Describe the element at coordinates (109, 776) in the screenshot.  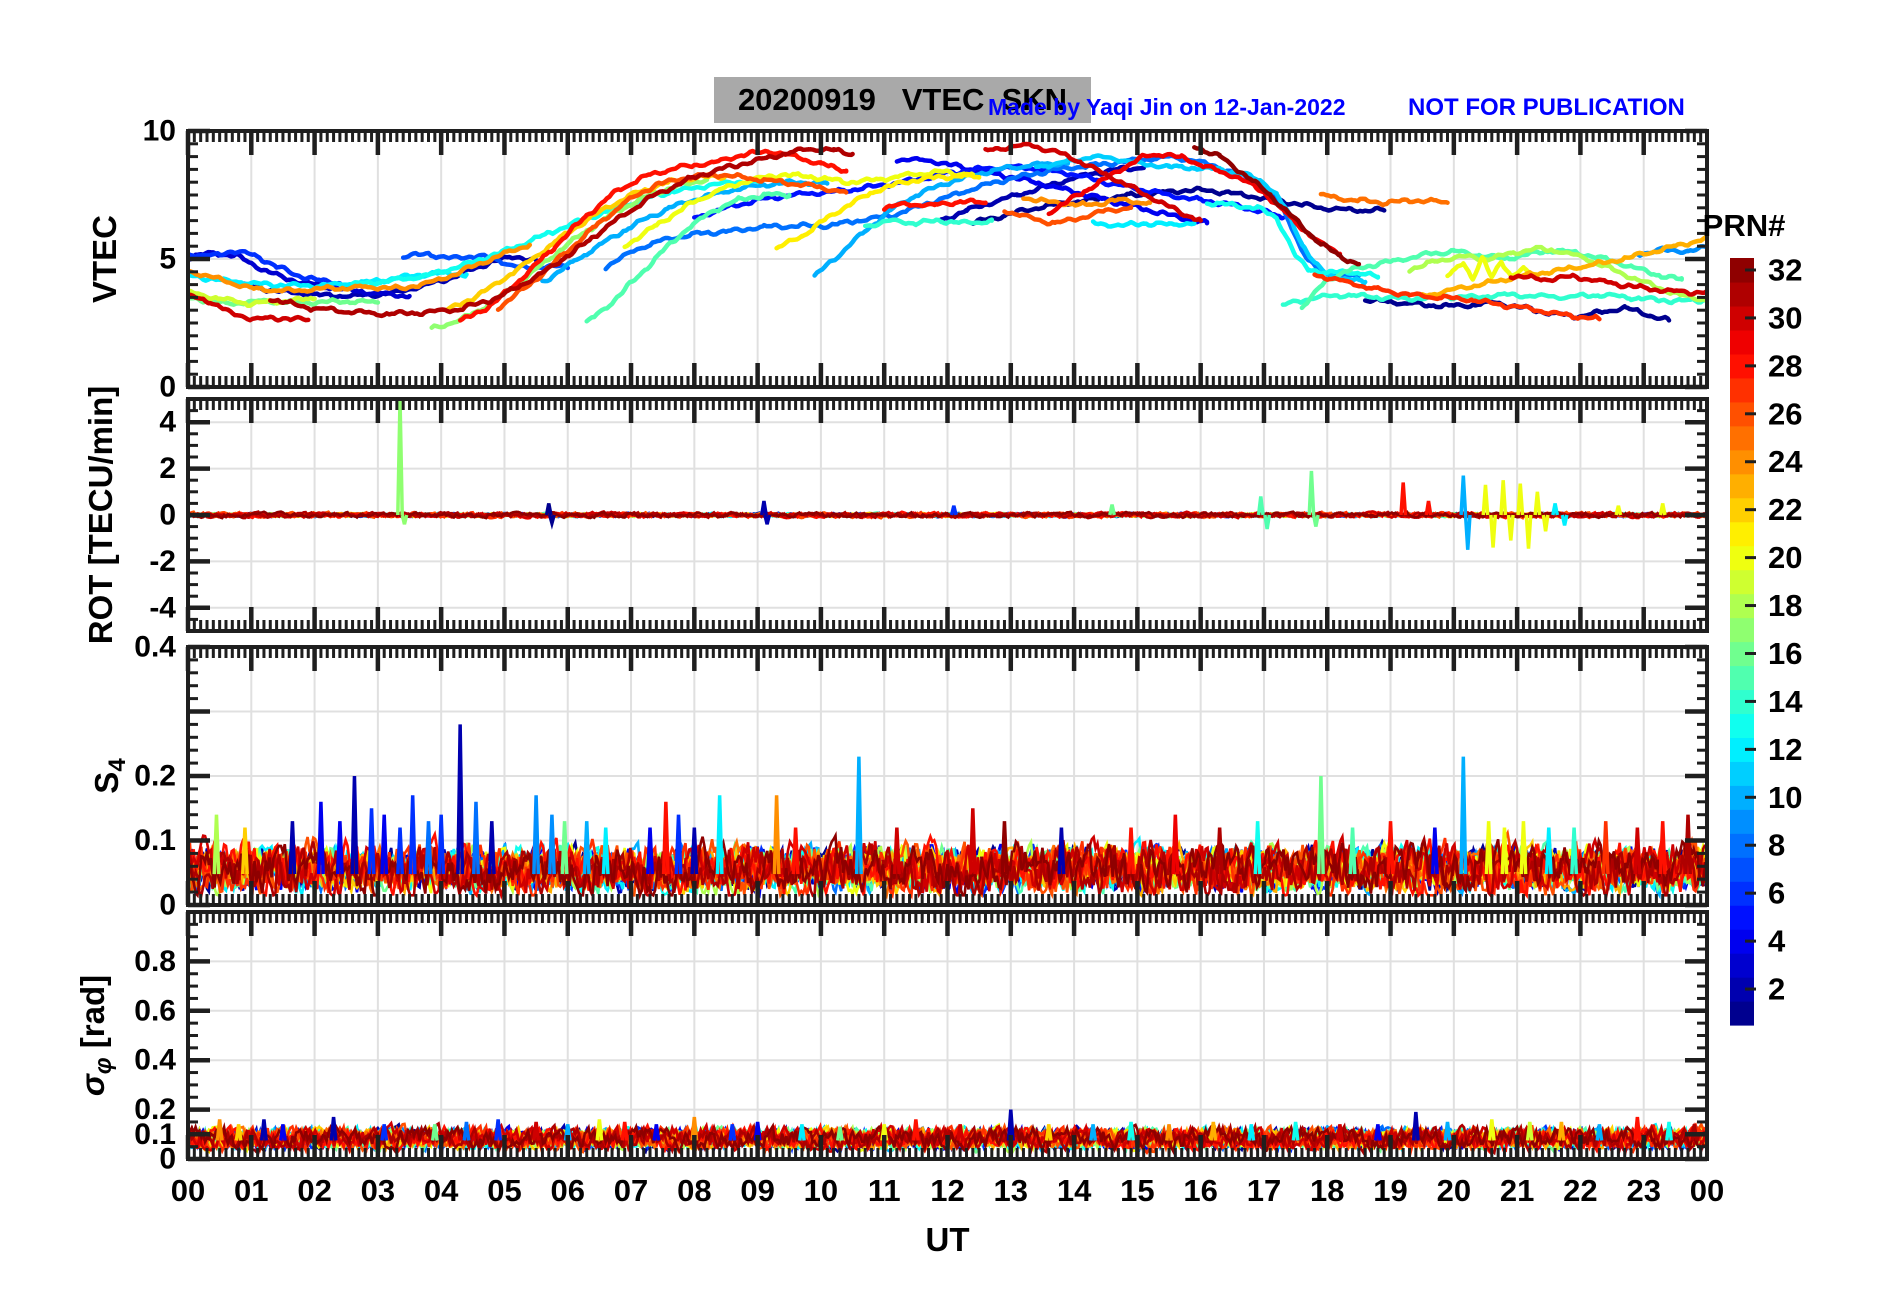
I see `s4-ylabel: S4` at that location.